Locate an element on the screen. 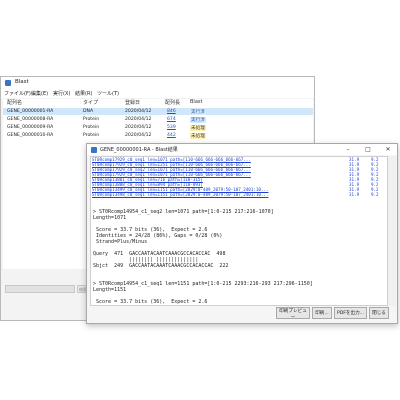 This screenshot has height=400, width=400. sequence-name: GENE_00000001-RA is located at coordinates (30, 111).